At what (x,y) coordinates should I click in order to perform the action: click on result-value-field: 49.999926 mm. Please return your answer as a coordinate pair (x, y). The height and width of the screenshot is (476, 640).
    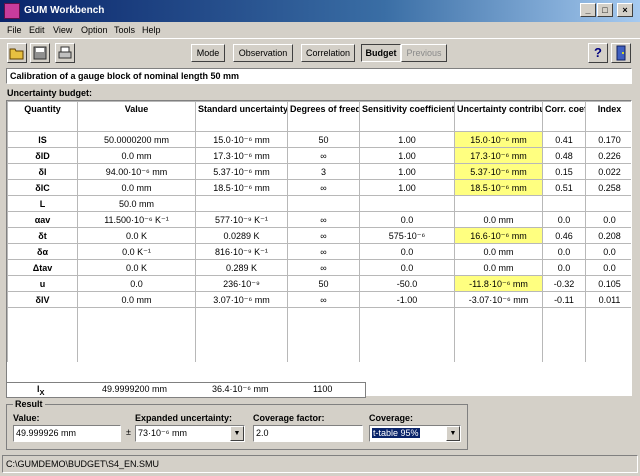
    Looking at the image, I should click on (67, 433).